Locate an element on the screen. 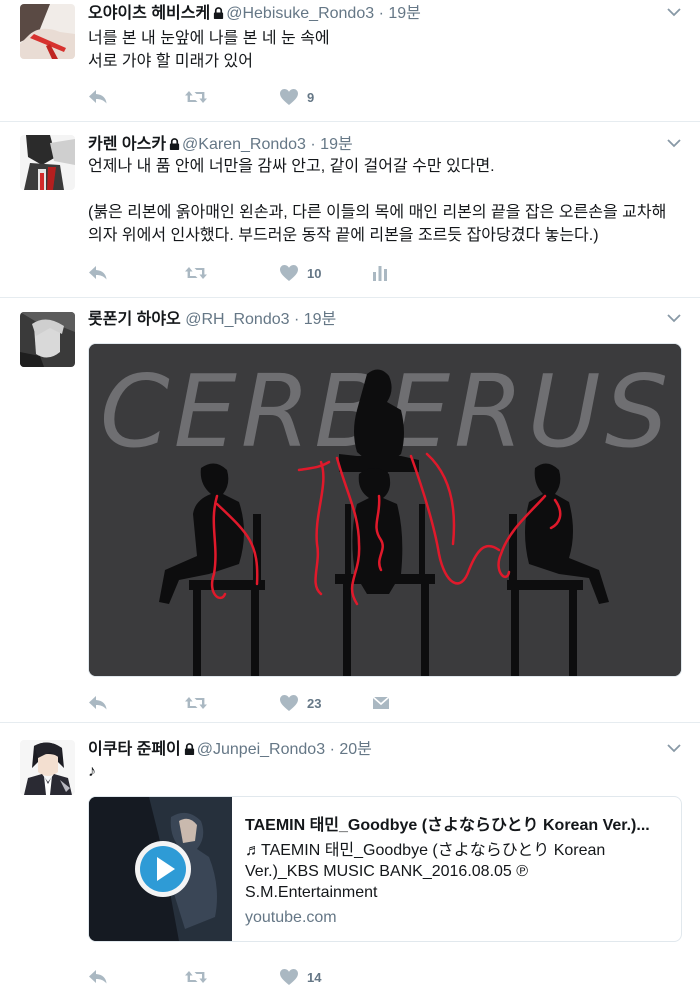 This screenshot has width=700, height=991. display-name: 롯폰기 하야오 is located at coordinates (134, 319).